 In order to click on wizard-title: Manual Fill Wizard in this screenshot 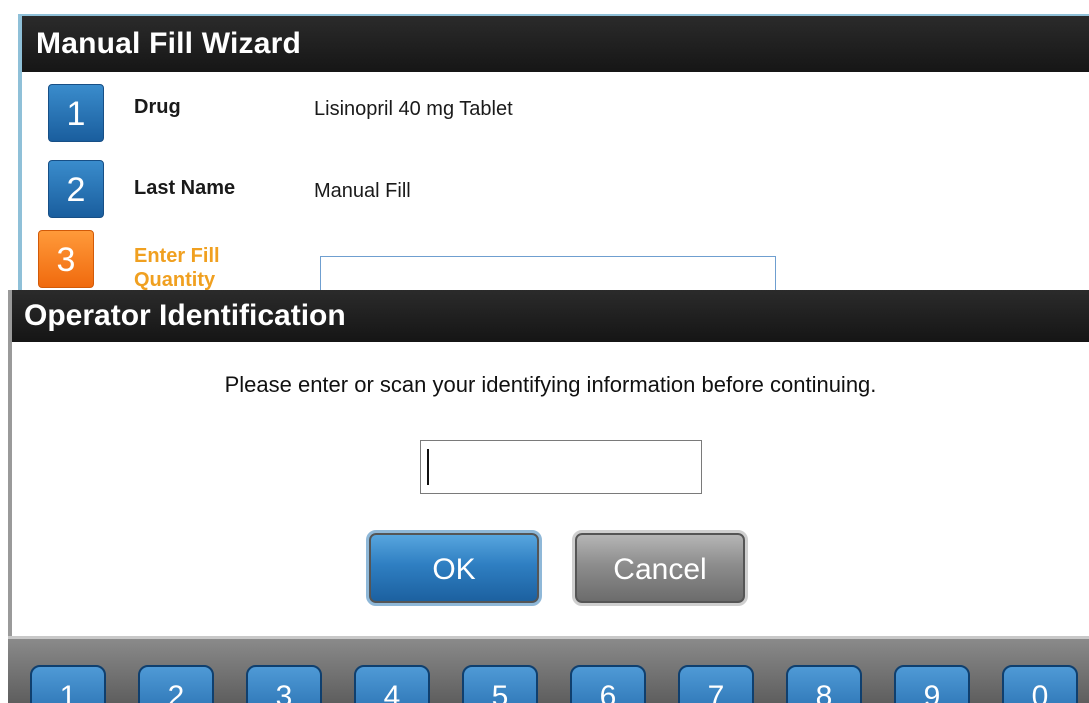, I will do `click(555, 44)`.